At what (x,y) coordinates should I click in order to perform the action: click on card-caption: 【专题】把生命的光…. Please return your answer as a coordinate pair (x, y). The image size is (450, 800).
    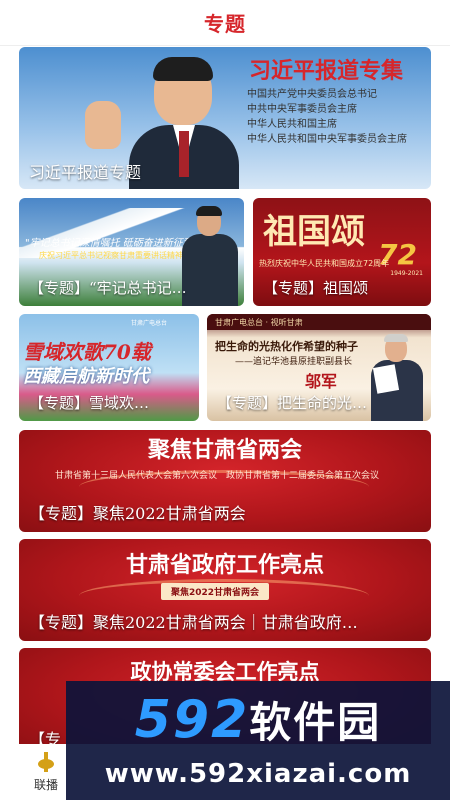
    Looking at the image, I should click on (292, 403).